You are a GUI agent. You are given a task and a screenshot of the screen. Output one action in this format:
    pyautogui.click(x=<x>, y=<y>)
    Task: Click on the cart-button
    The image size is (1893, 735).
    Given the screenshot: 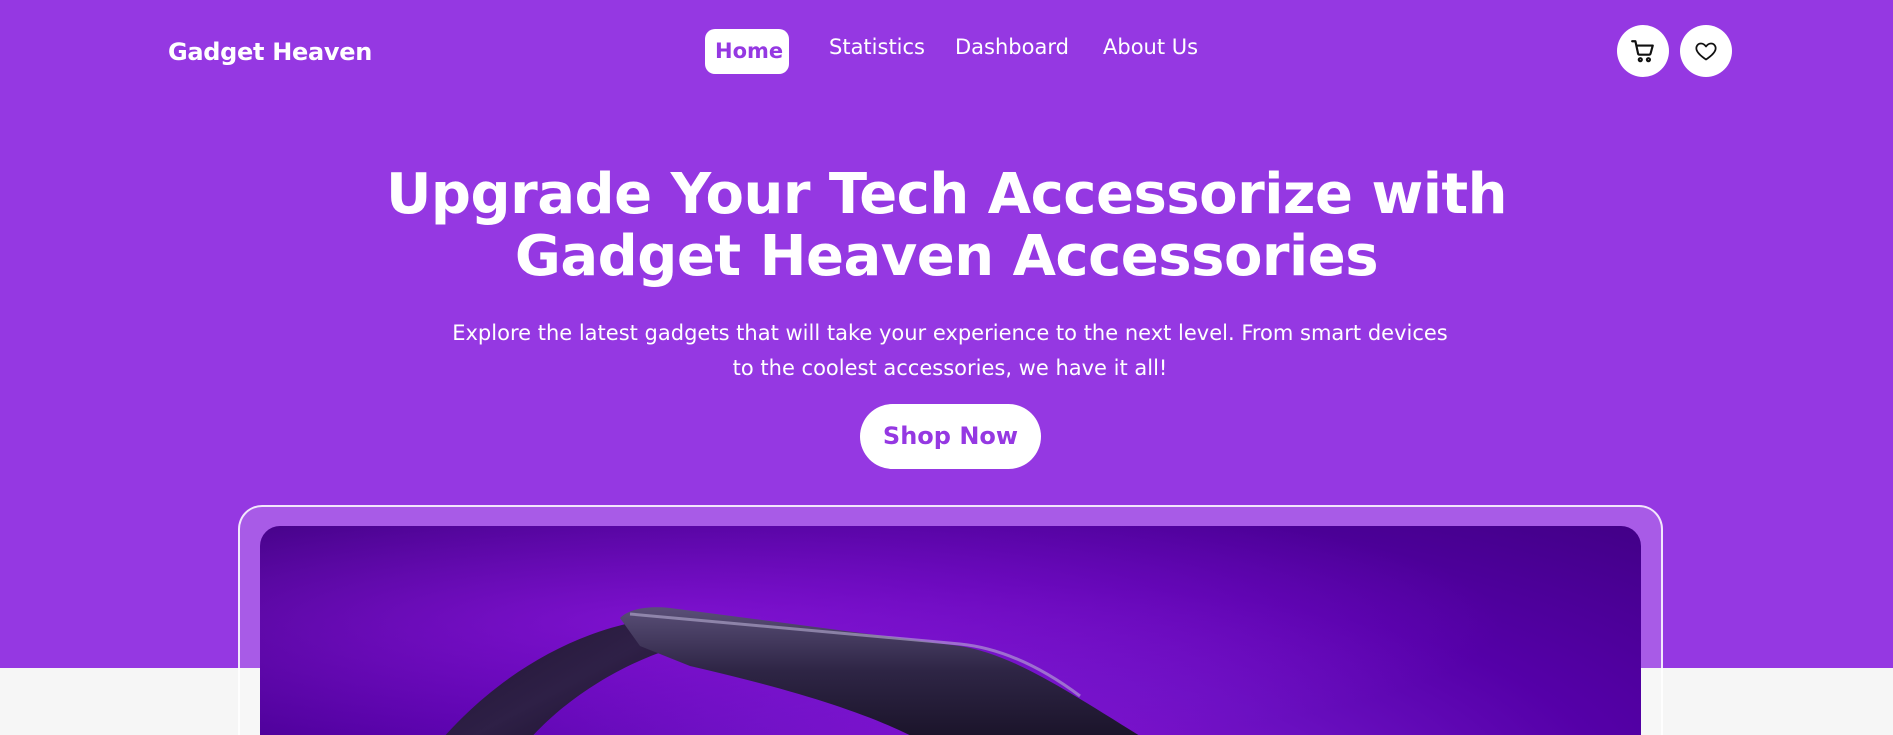 What is the action you would take?
    pyautogui.click(x=1643, y=51)
    